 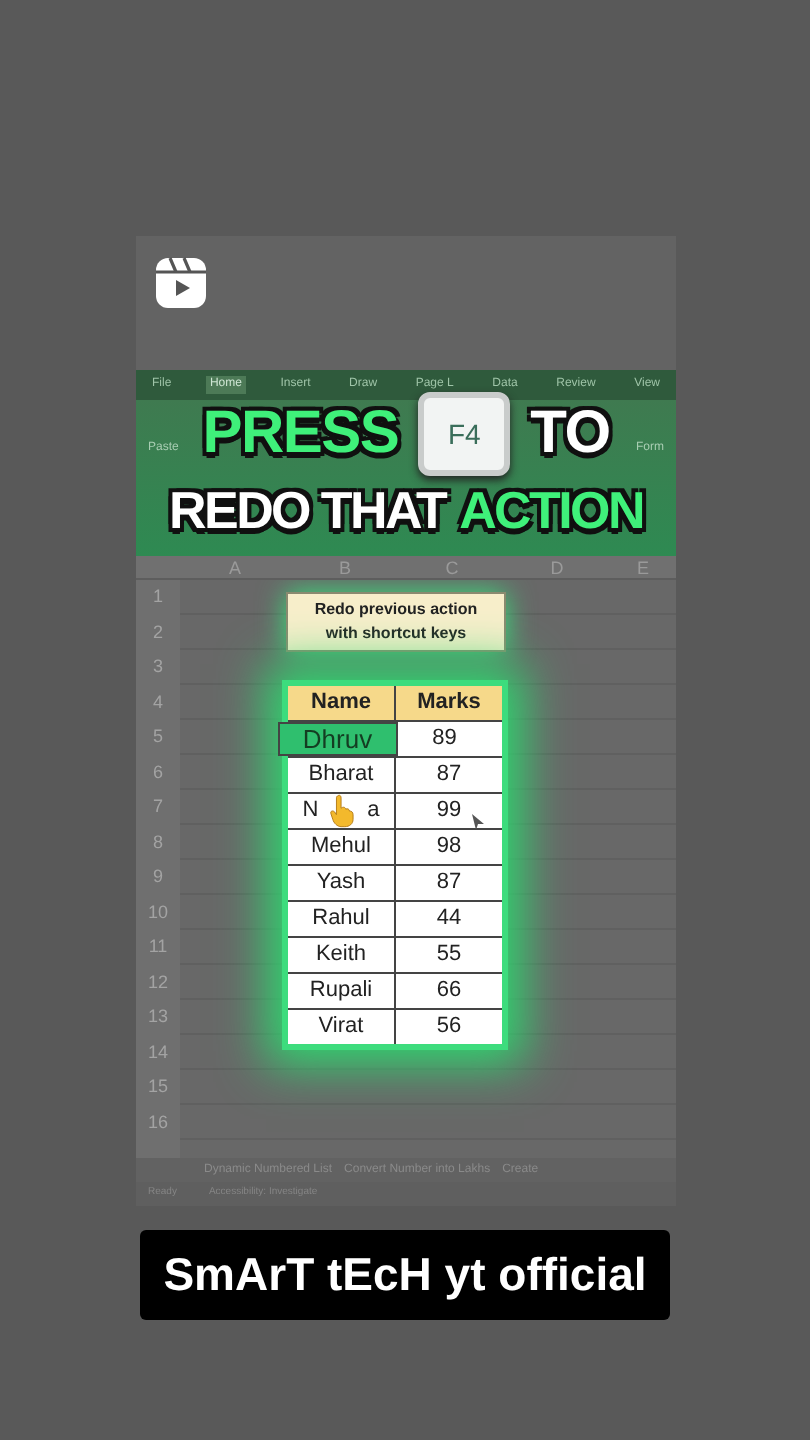 I want to click on name-cell: Rupali, so click(x=342, y=991).